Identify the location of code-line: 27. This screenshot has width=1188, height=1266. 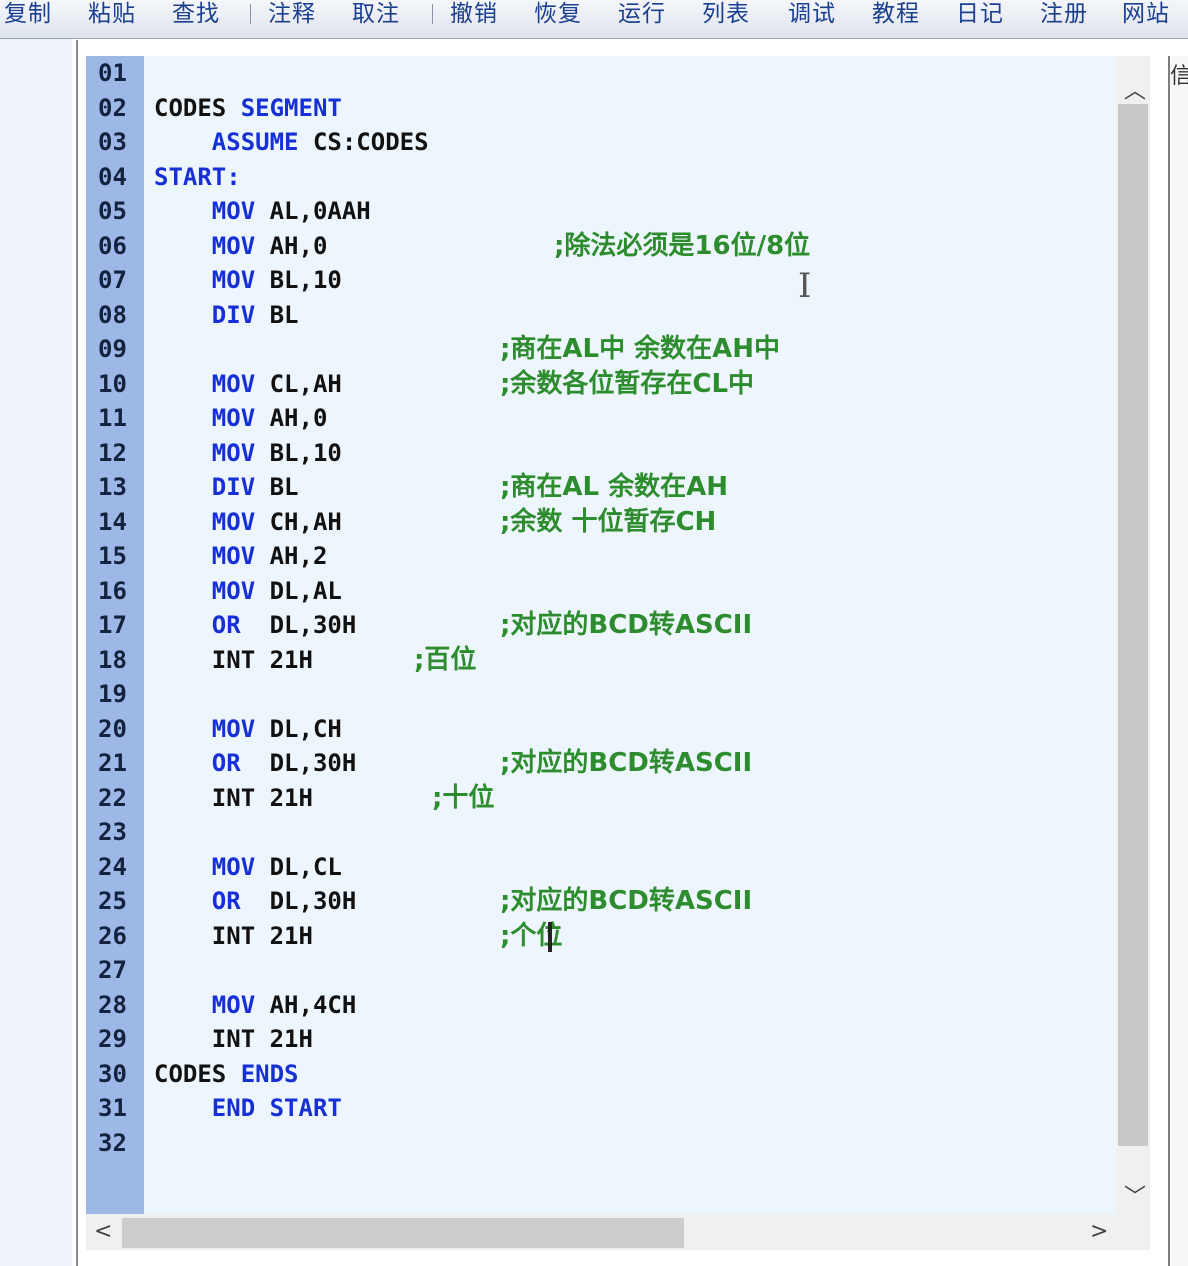
(601, 970).